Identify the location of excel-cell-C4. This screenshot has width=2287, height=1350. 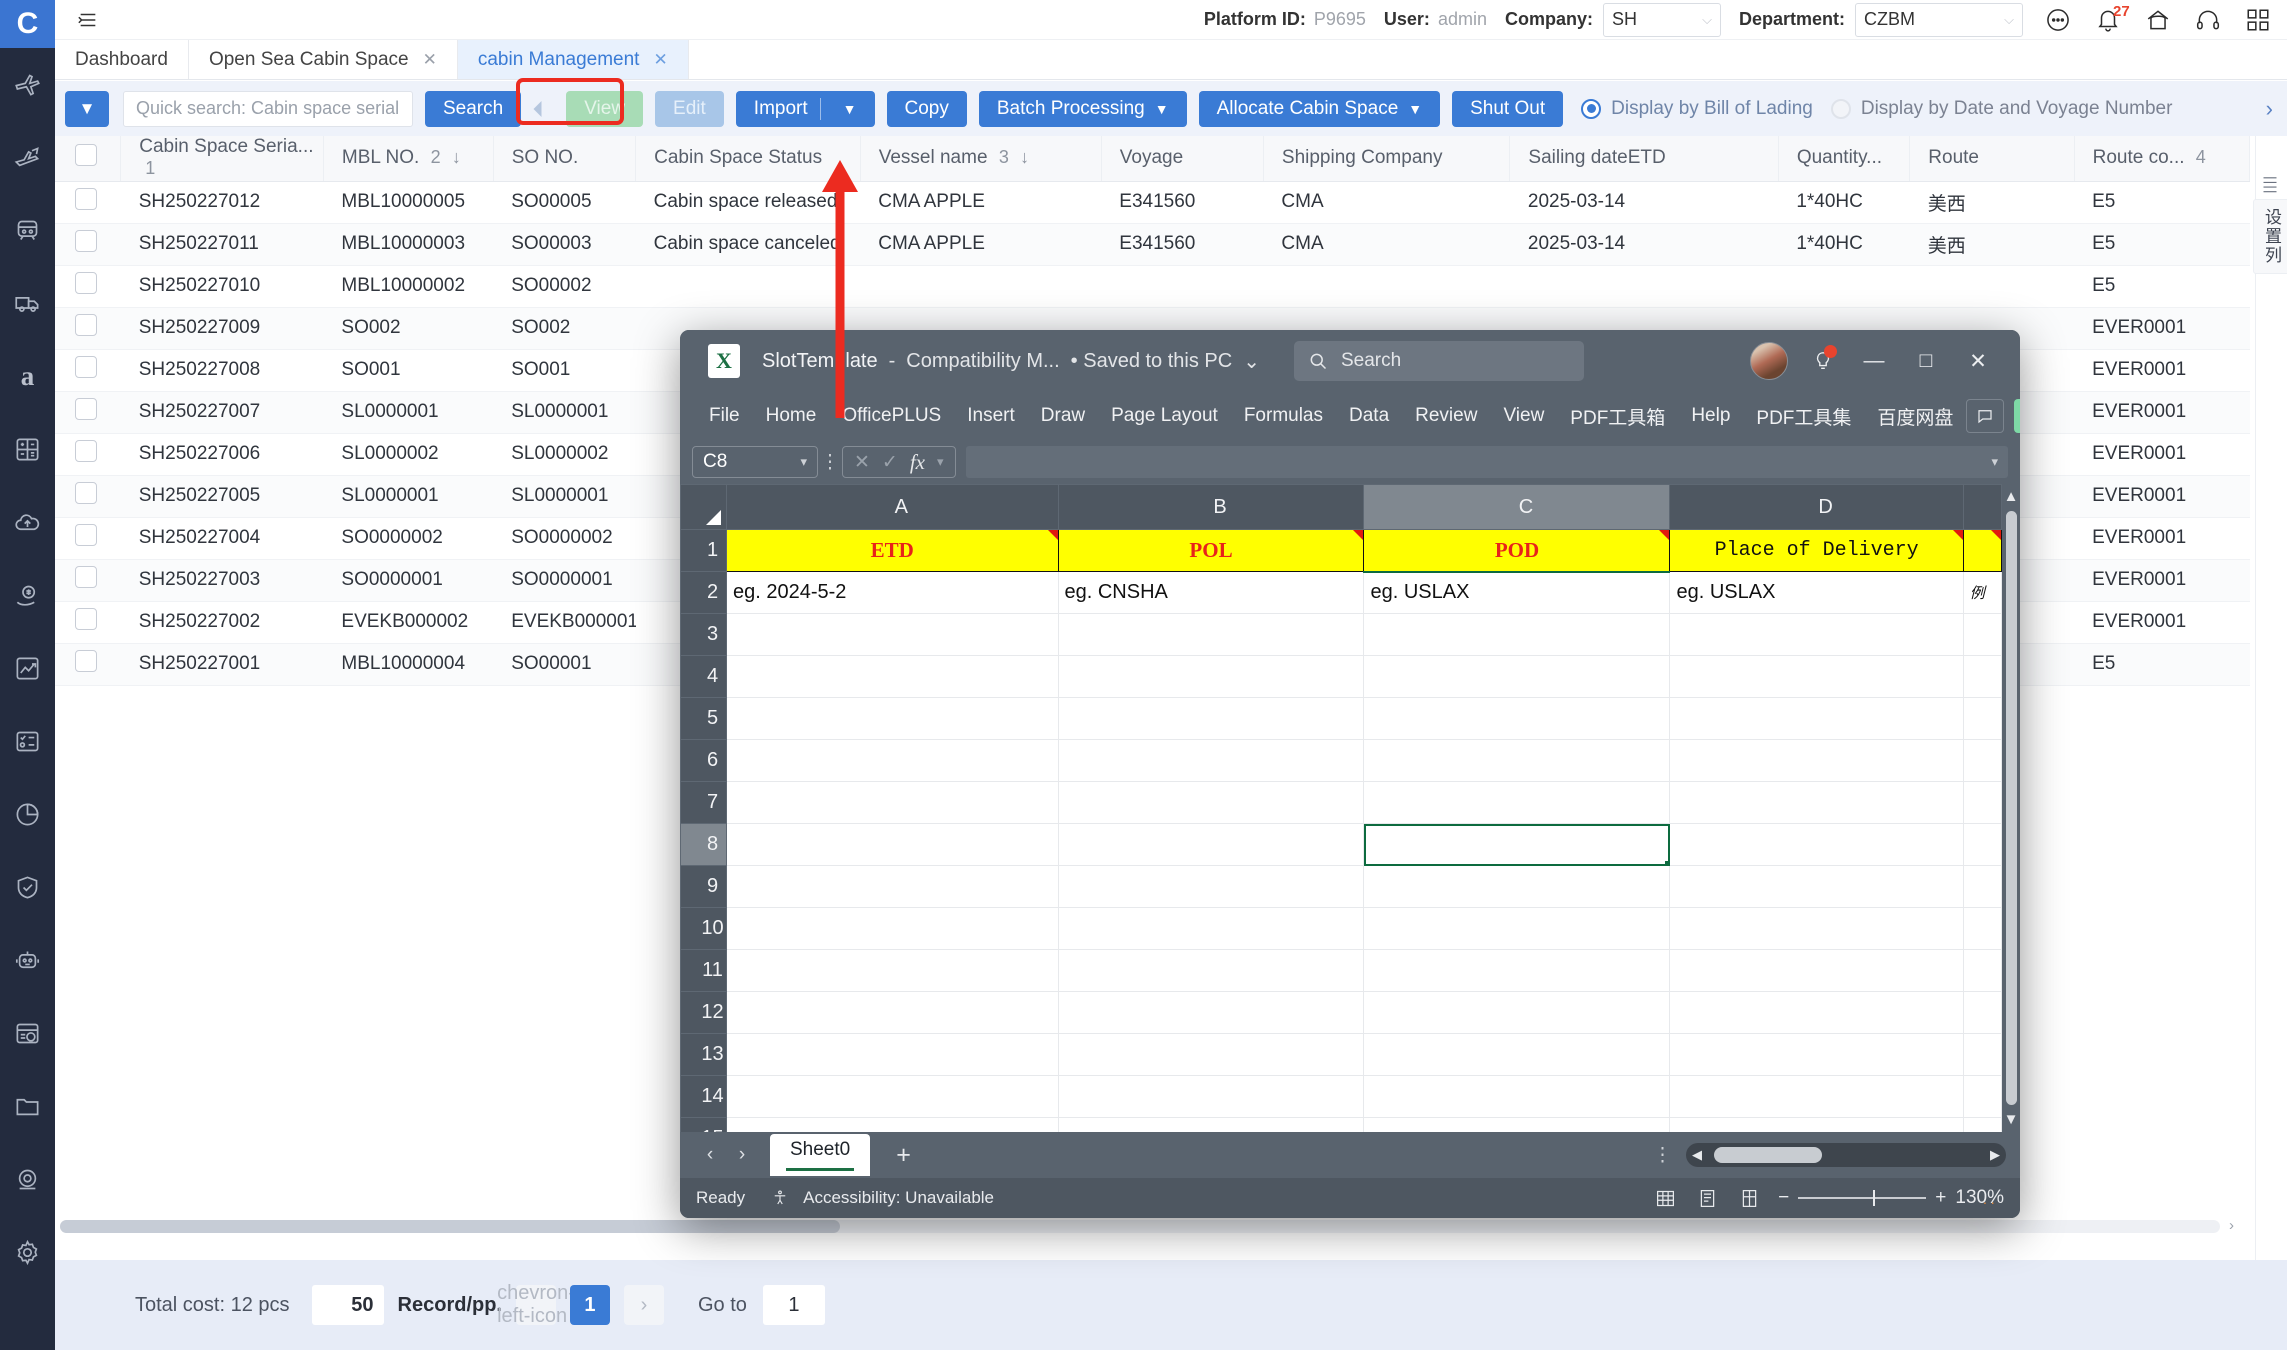
(1517, 676).